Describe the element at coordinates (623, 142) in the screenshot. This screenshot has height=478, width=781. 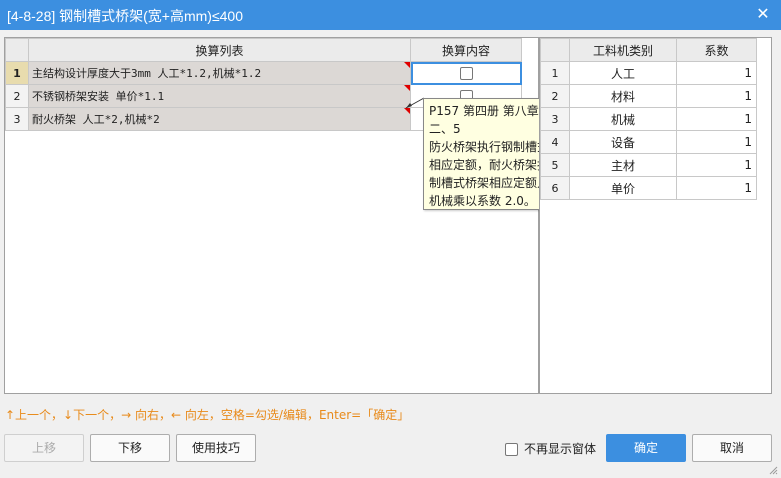
I see `category-name: 设备` at that location.